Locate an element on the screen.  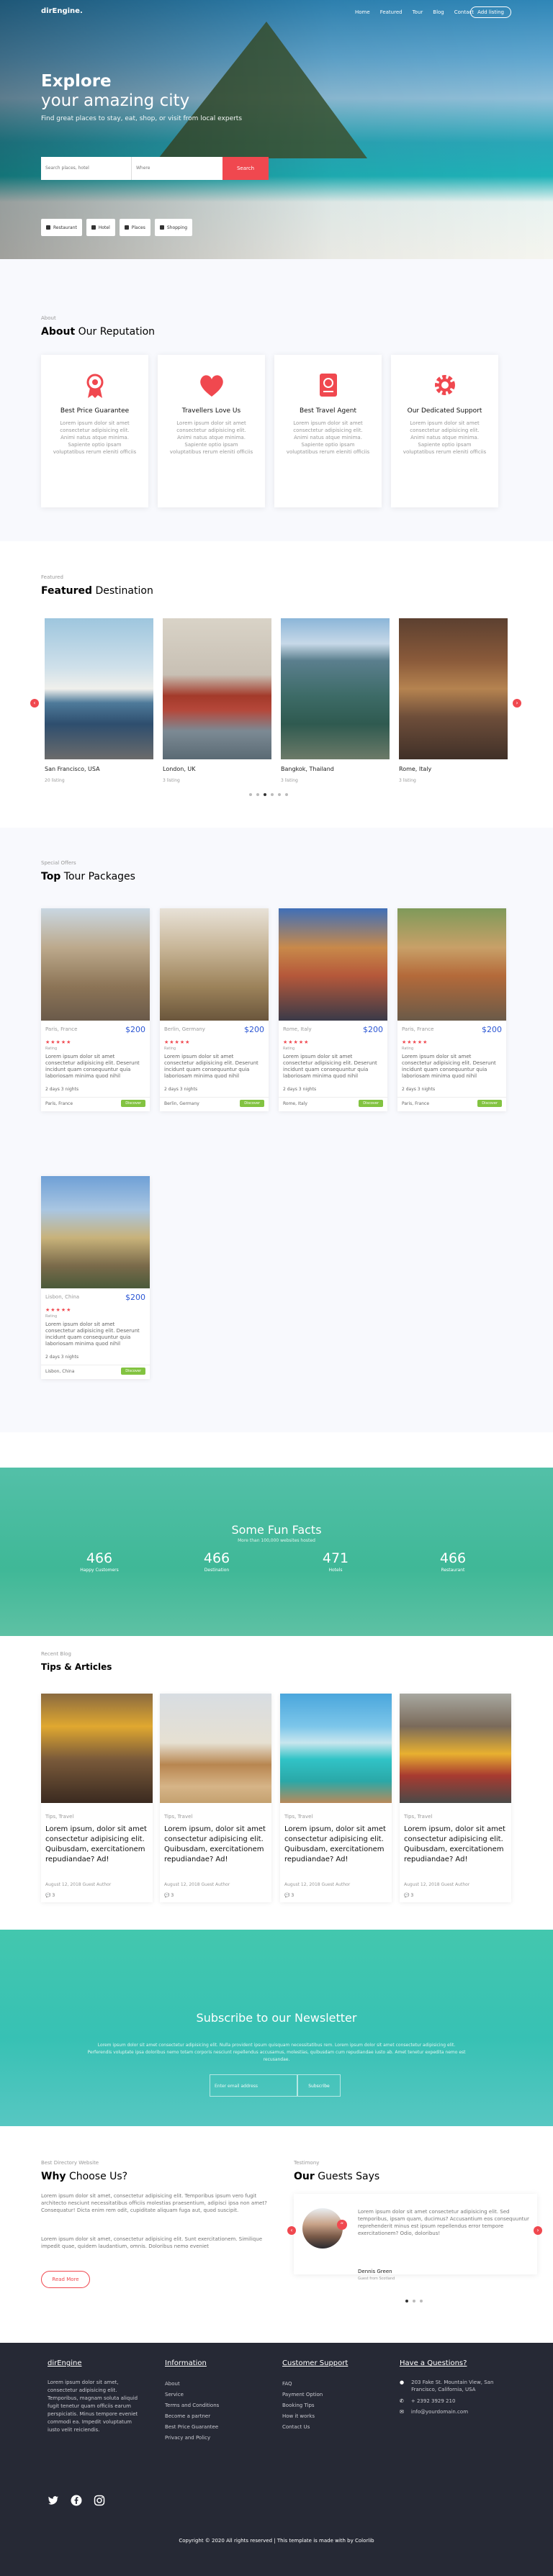
footer-heading: Customer Support is located at coordinates (315, 2363).